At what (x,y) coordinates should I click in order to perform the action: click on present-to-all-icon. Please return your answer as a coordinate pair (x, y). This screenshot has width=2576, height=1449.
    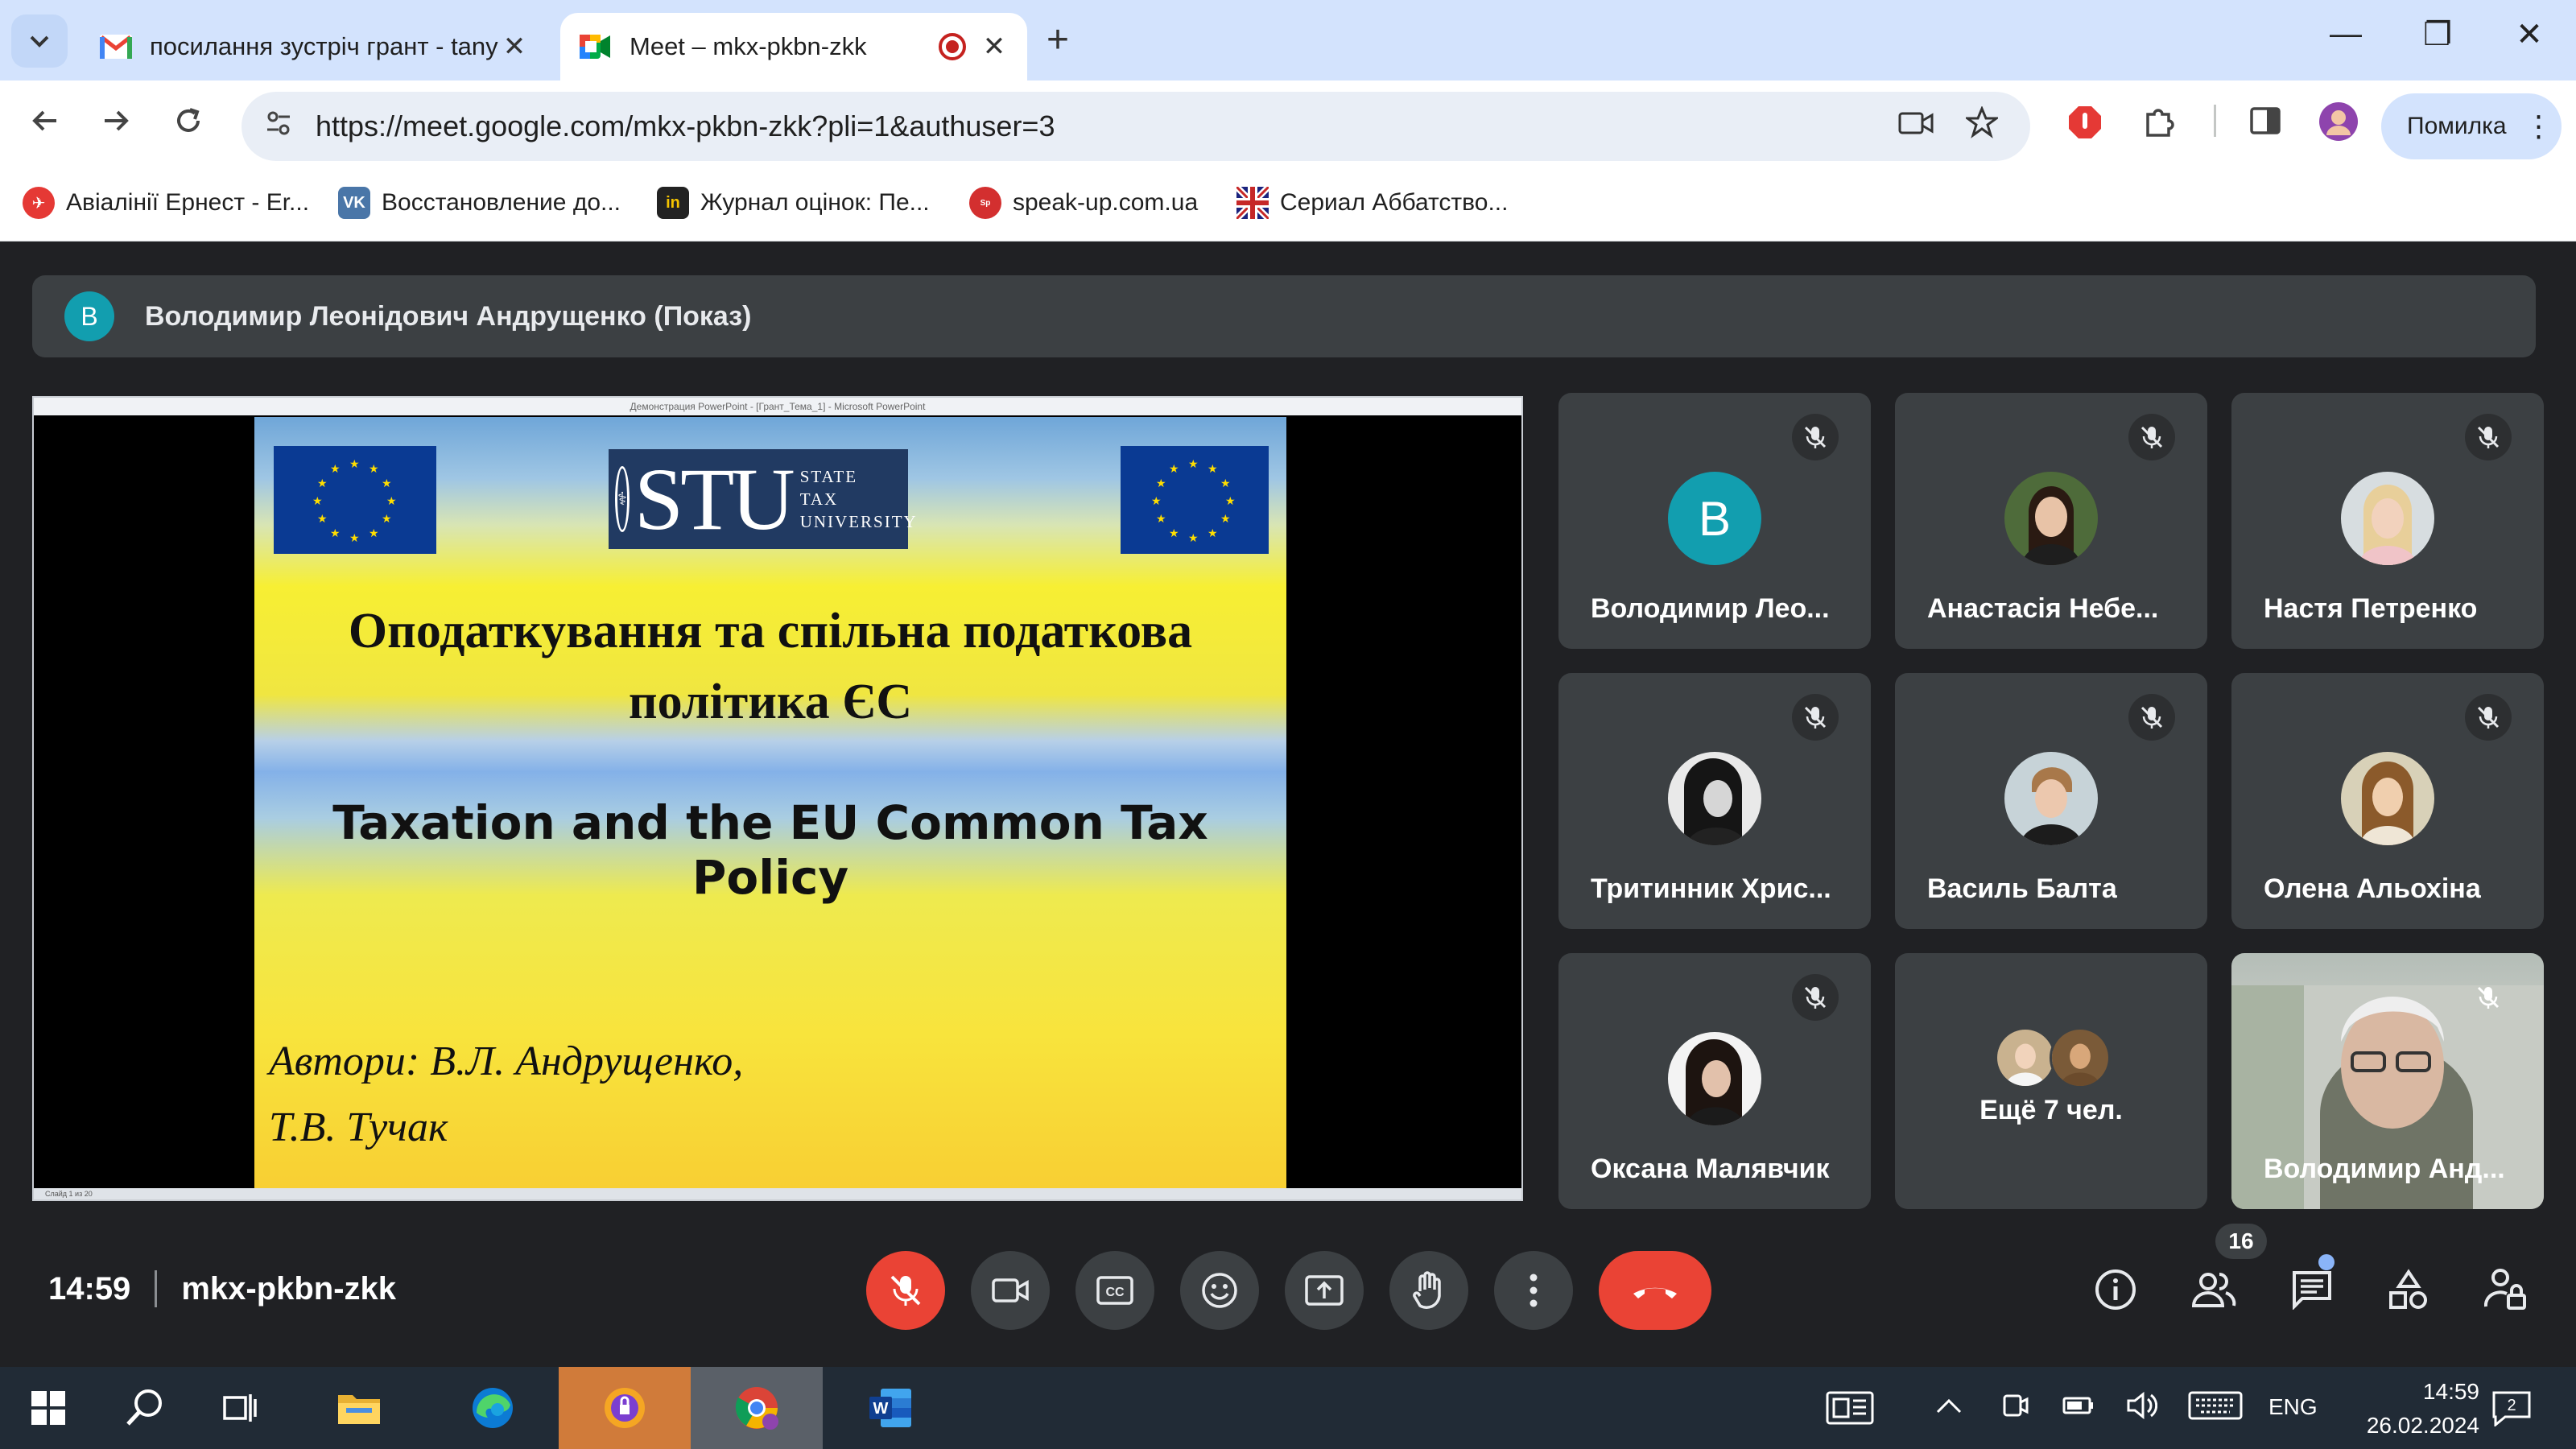
    Looking at the image, I should click on (1324, 1290).